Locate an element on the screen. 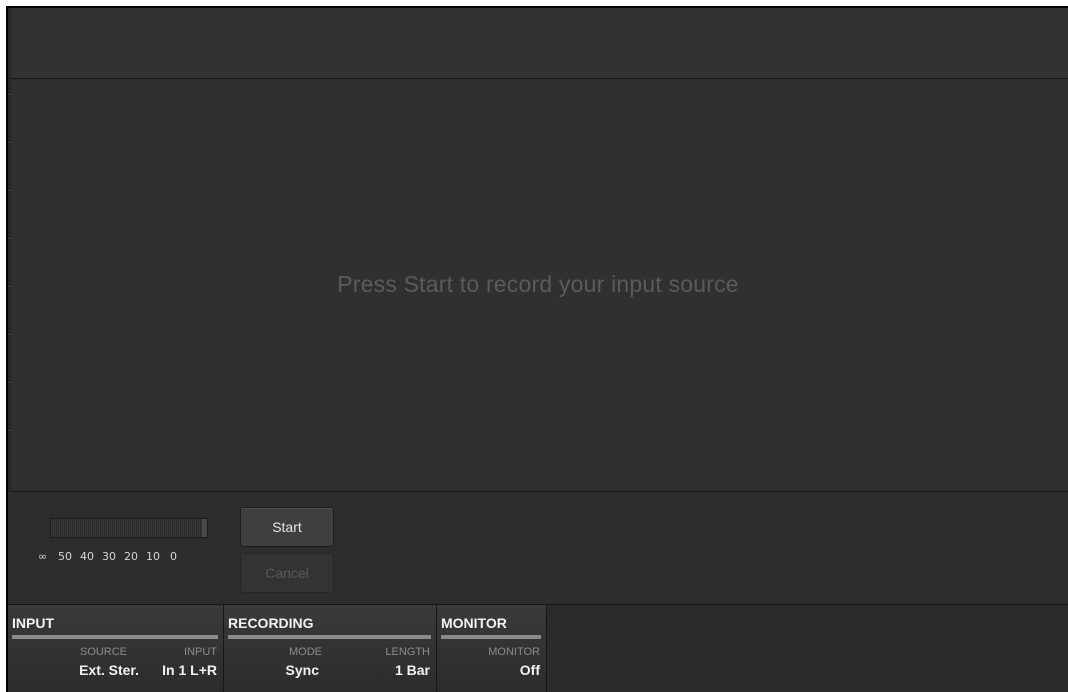 This screenshot has height=692, width=1068. source-label: SOURCE is located at coordinates (103, 652).